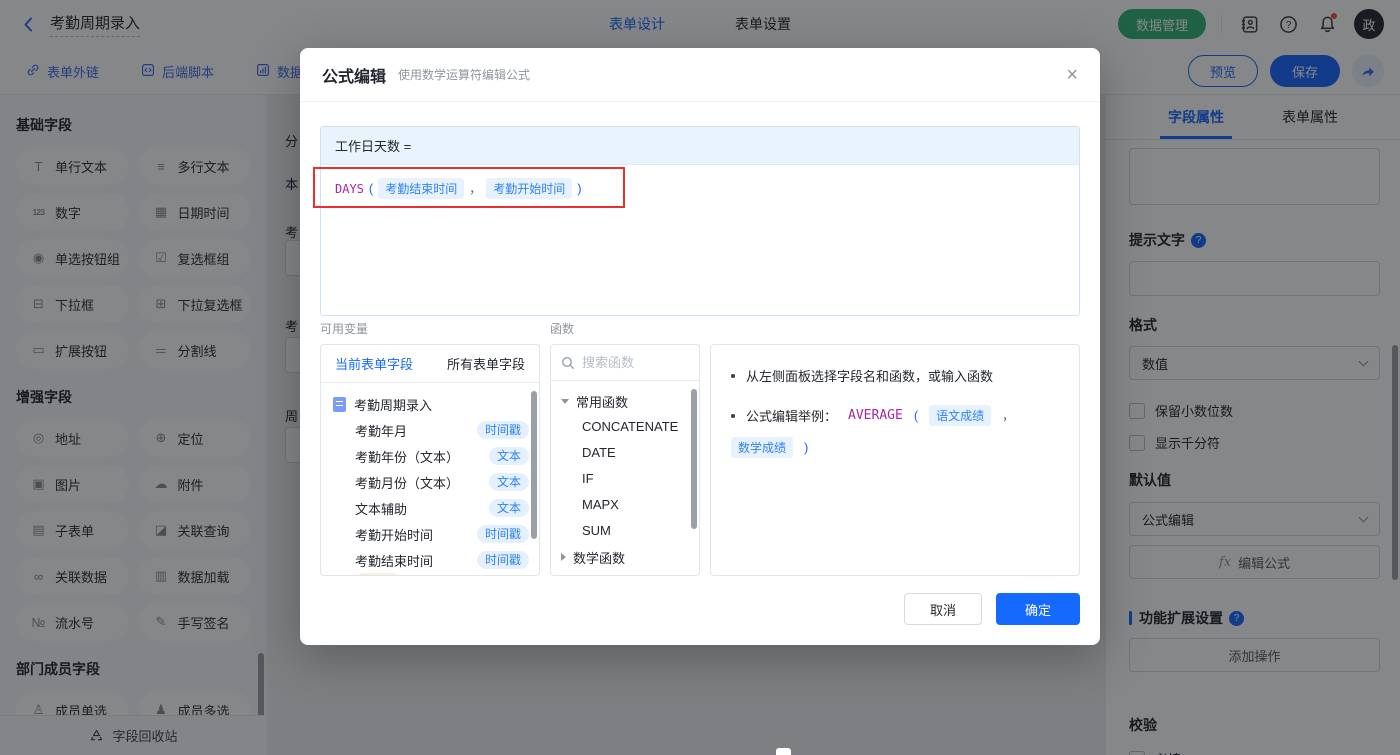 The height and width of the screenshot is (755, 1400). Describe the element at coordinates (1072, 75) in the screenshot. I see `close-icon: ×` at that location.